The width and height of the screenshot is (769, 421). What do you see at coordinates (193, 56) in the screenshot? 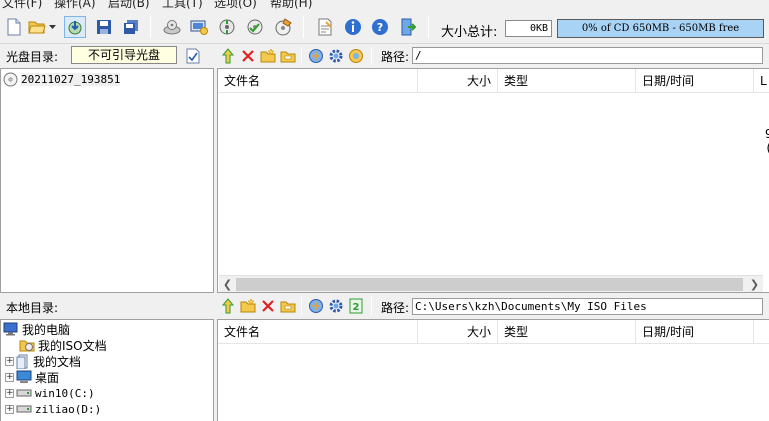
I see `boot-properties-icon` at bounding box center [193, 56].